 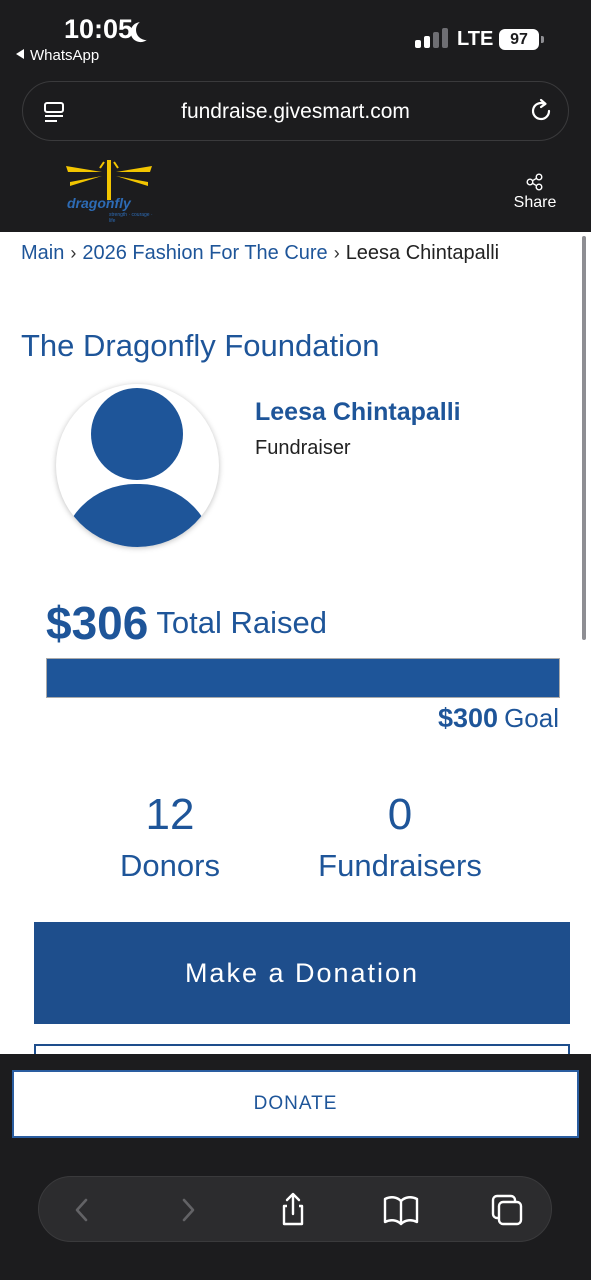 I want to click on battery-icon: 97, so click(x=521, y=39).